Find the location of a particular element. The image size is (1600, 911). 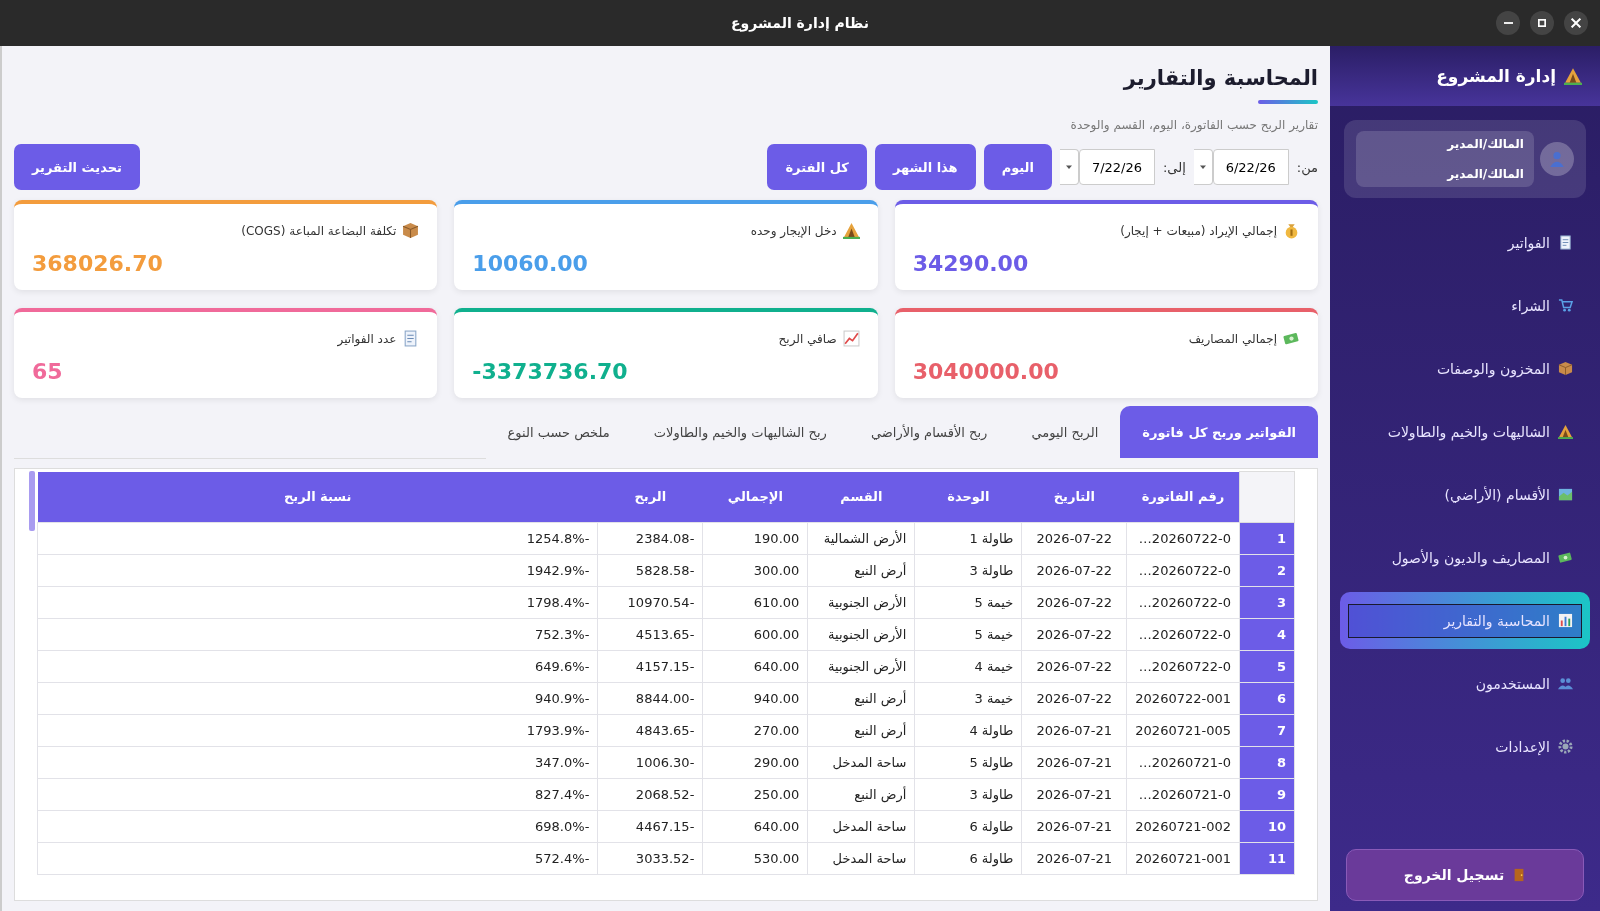

user-role: المالك/المدير is located at coordinates (1484, 174).